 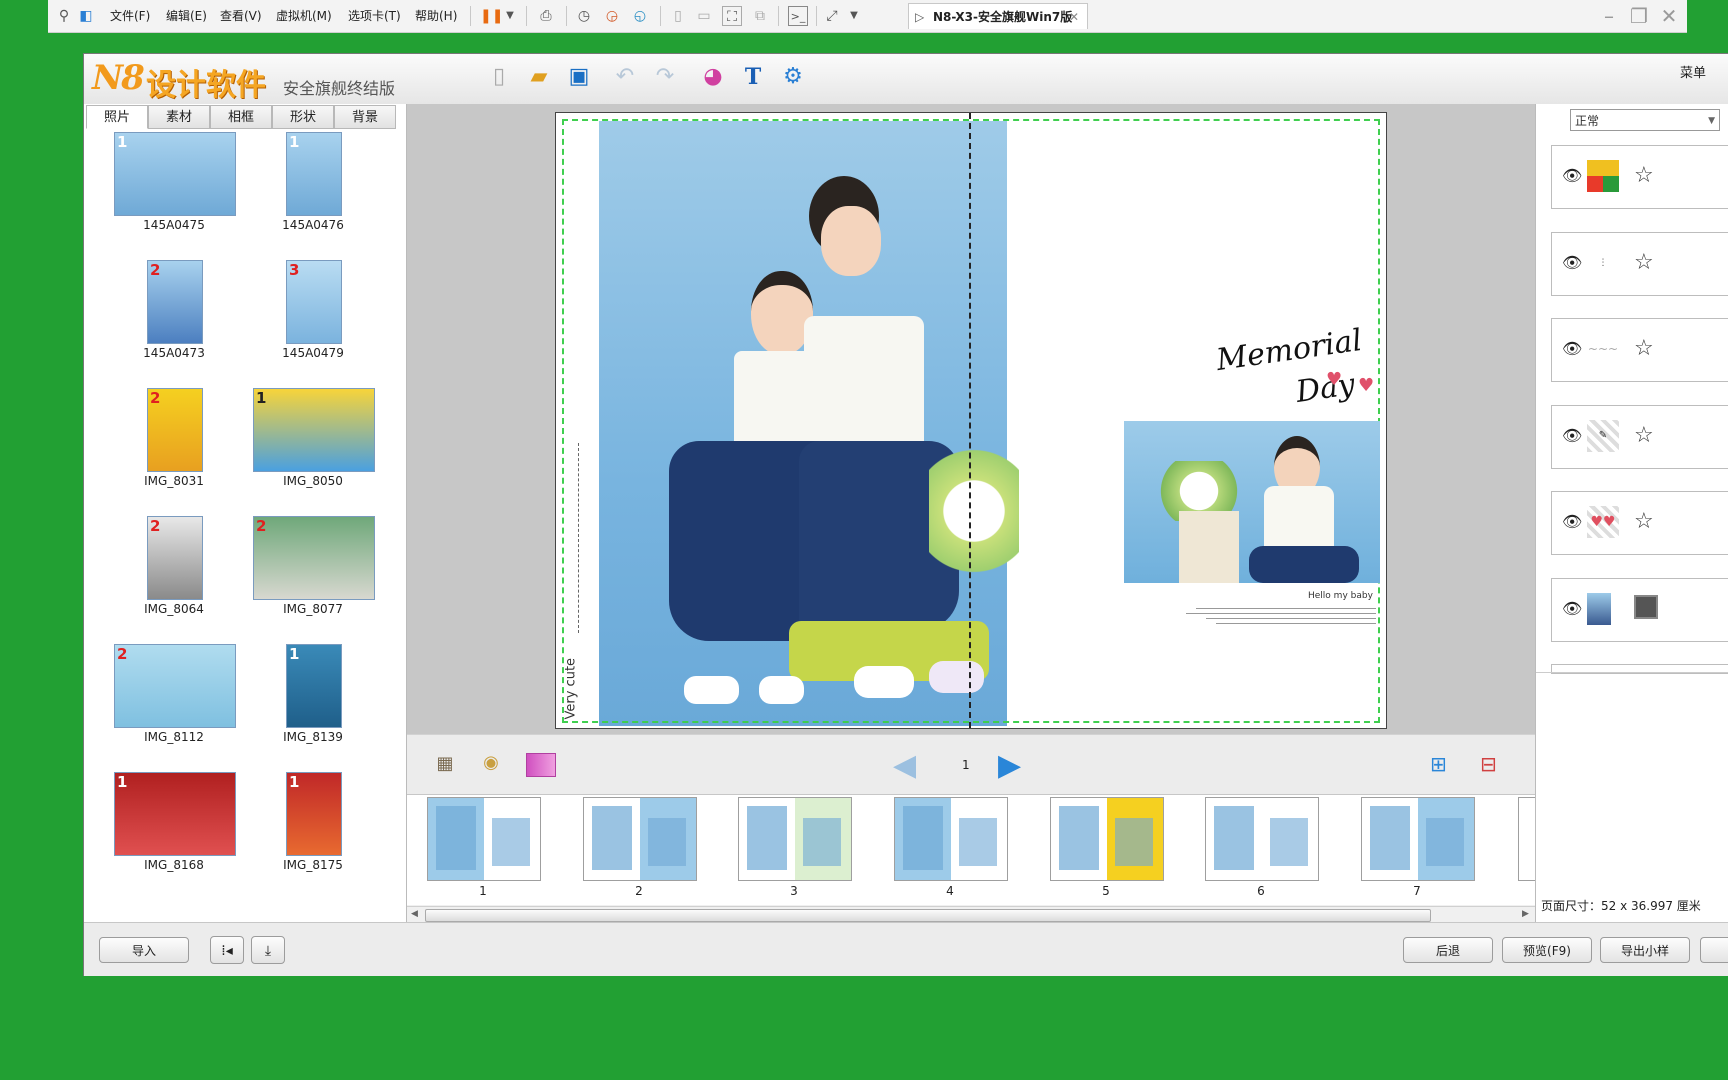 I want to click on sidebar-view-icon: ▯, so click(x=678, y=16).